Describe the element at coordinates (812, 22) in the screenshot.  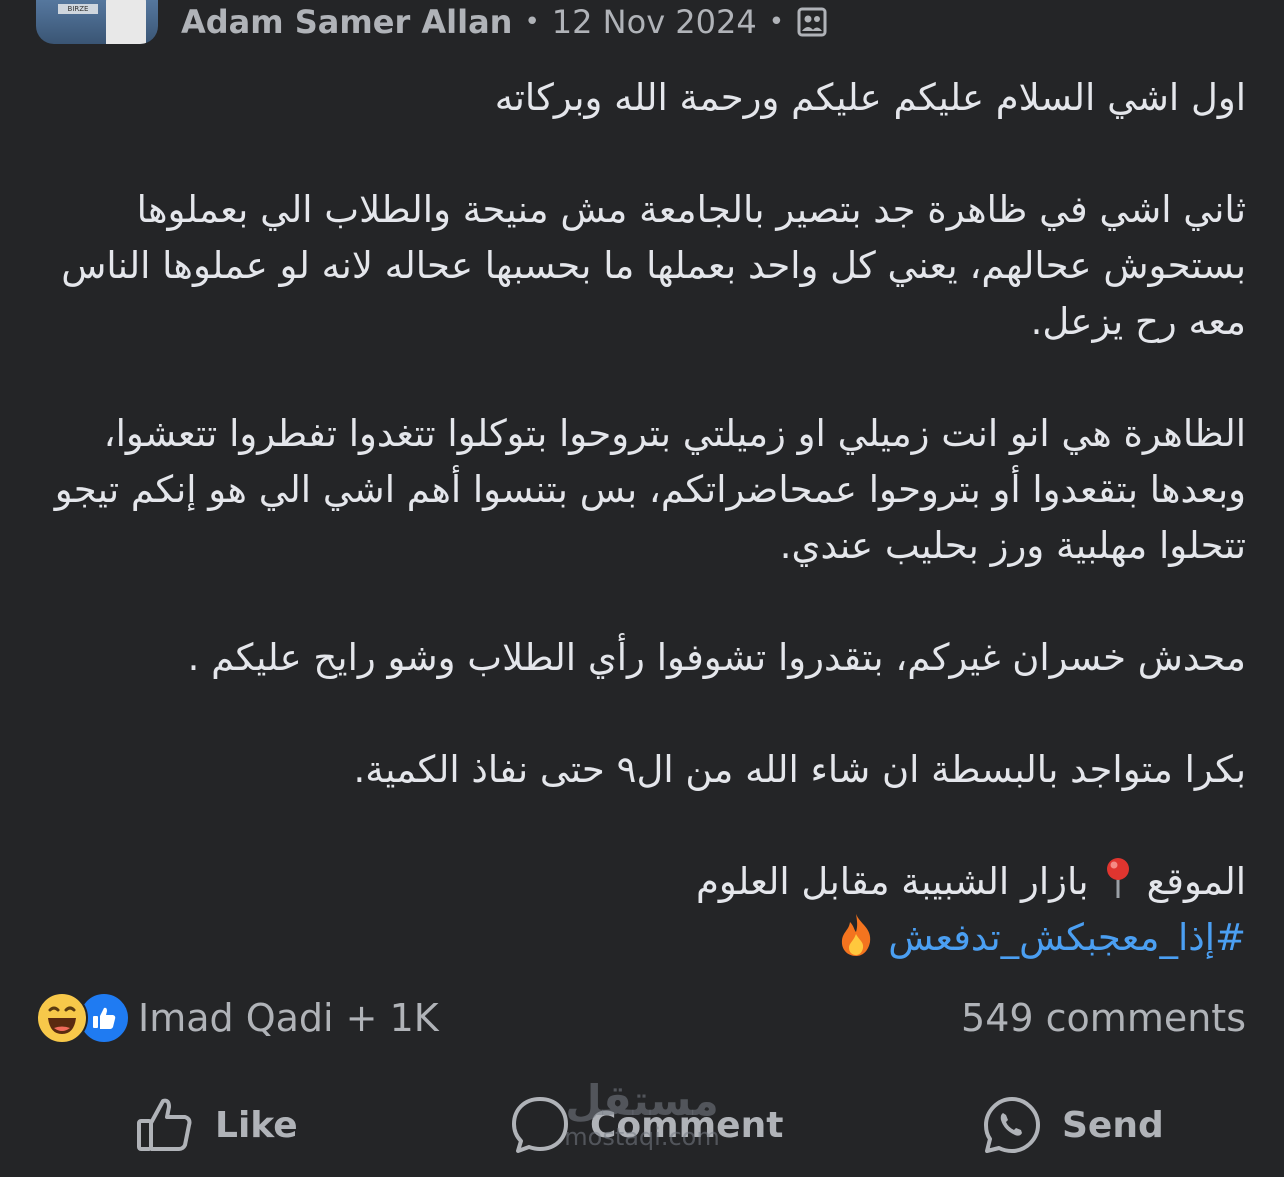
I see `group-photo-icon` at that location.